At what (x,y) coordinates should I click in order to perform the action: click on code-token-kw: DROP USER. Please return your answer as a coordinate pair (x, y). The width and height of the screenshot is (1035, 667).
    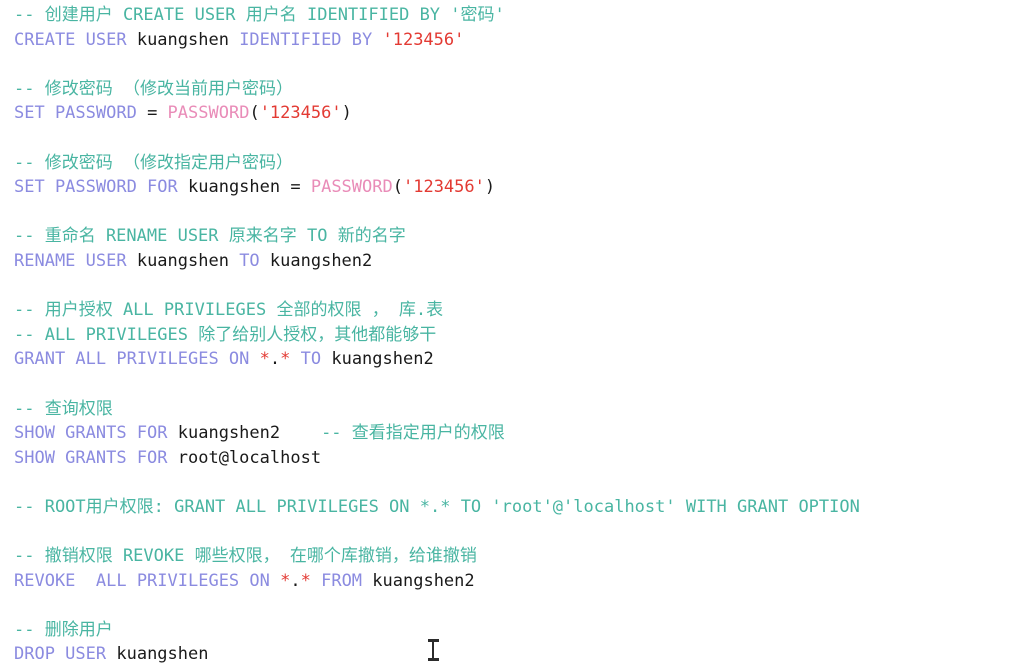
    Looking at the image, I should click on (65, 654).